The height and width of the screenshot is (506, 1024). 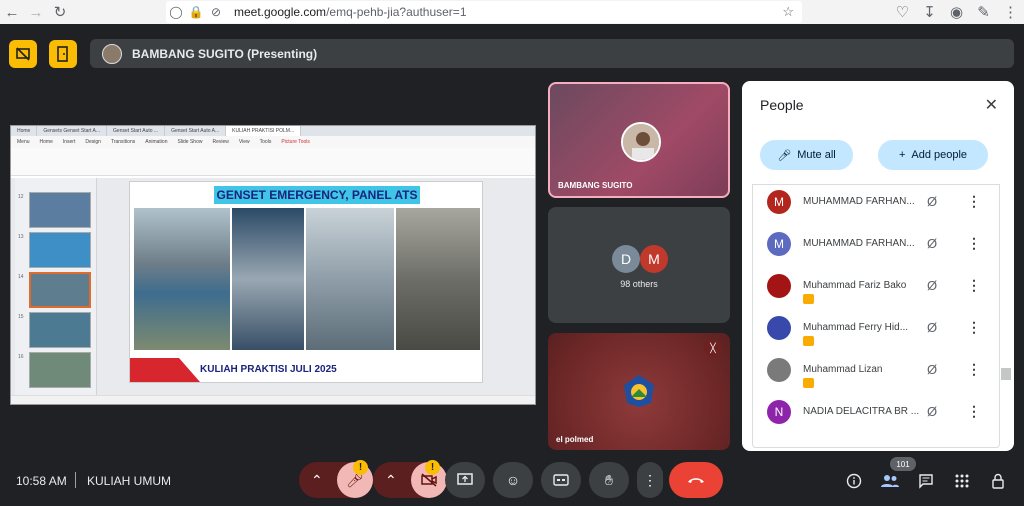 I want to click on participant-row: Muhammad Fariz Bako Ø ⋮, so click(x=876, y=290).